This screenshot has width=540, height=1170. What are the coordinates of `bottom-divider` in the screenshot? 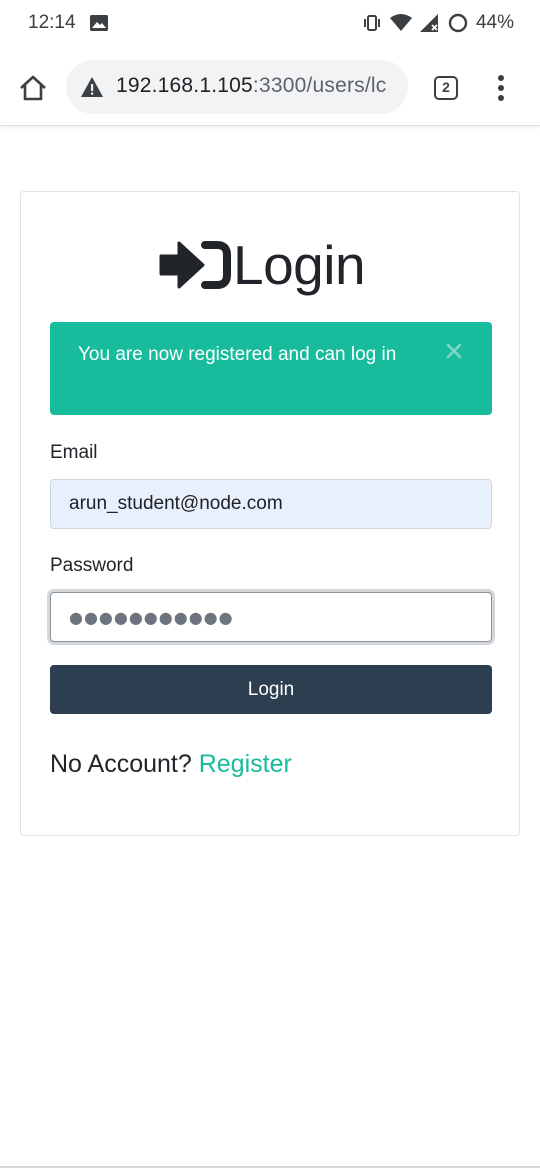 It's located at (270, 1167).